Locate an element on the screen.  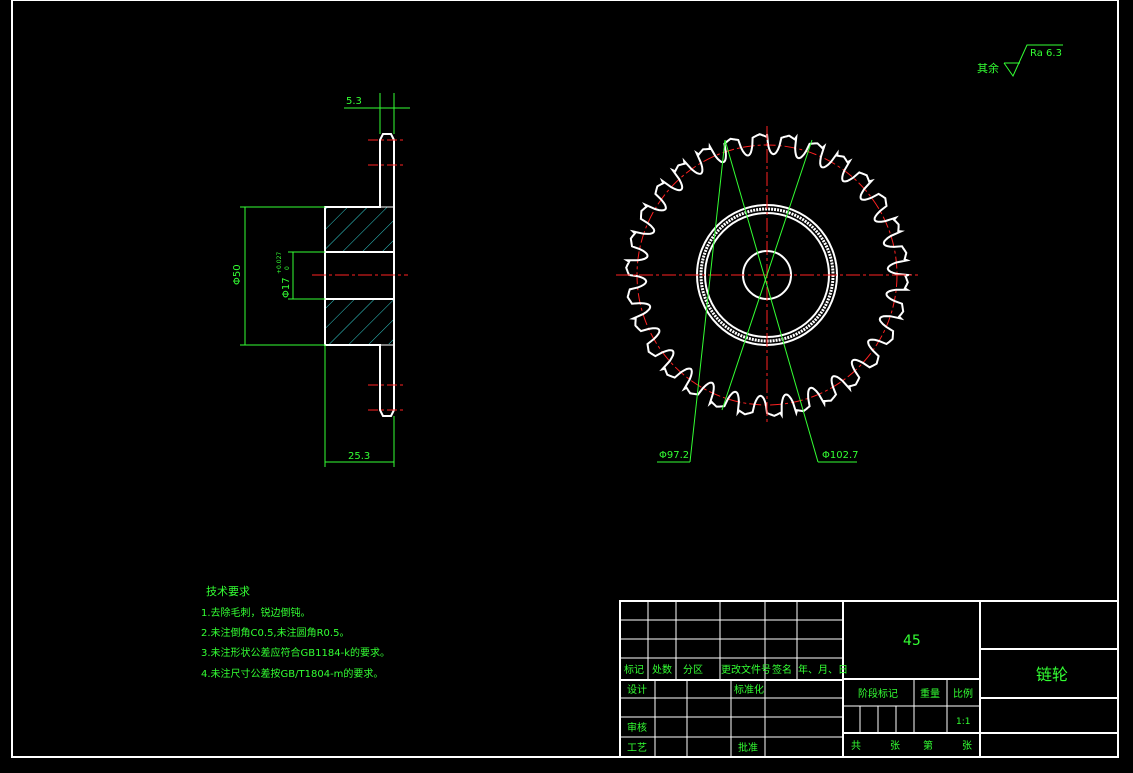
label-weight: 重量 is located at coordinates (930, 693).